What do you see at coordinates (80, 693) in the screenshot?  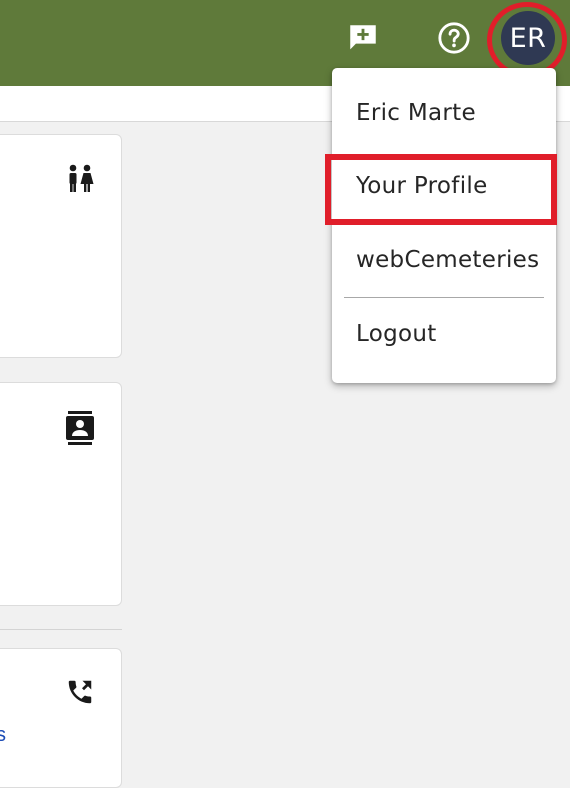 I see `phone-forward-icon` at bounding box center [80, 693].